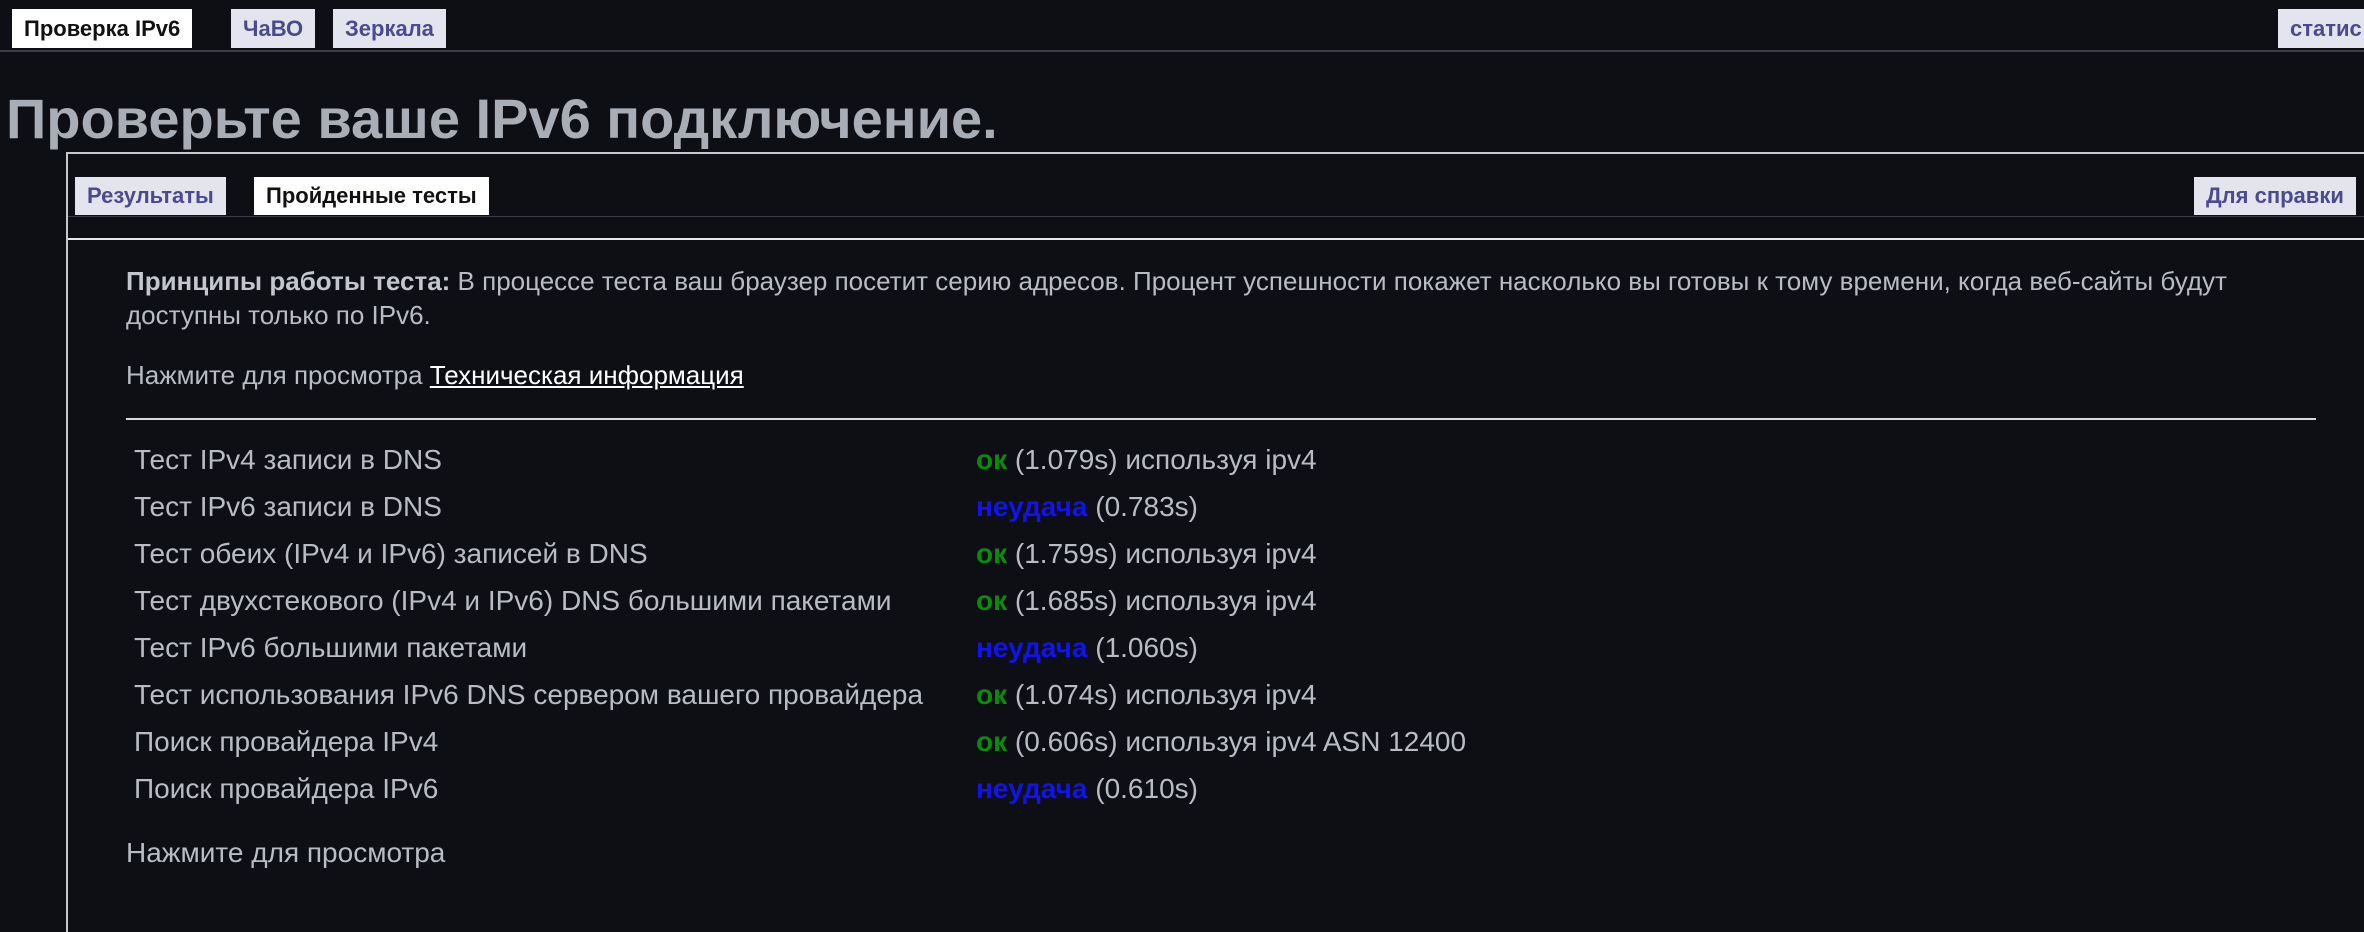  Describe the element at coordinates (502, 118) in the screenshot. I see `page-title: Проверьте ваше IPv6 подключение.` at that location.